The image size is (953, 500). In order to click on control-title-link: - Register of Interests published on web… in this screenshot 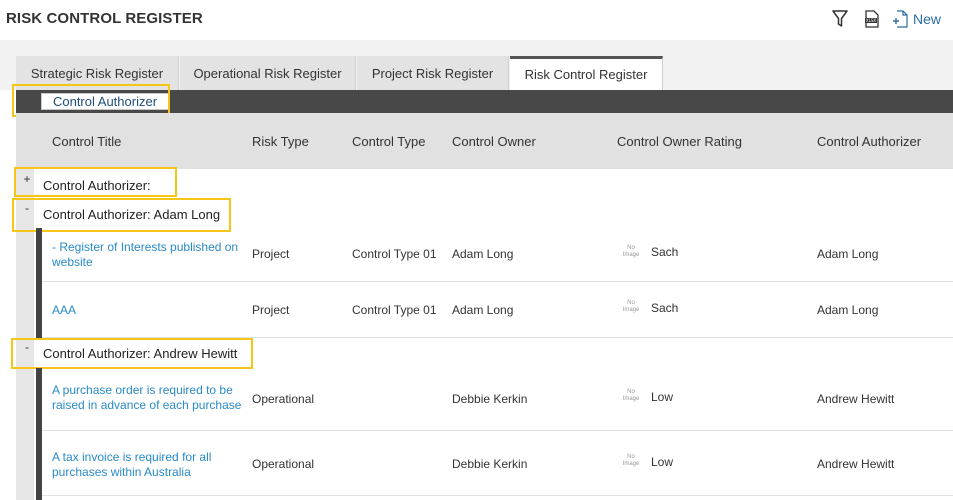, I will do `click(148, 255)`.